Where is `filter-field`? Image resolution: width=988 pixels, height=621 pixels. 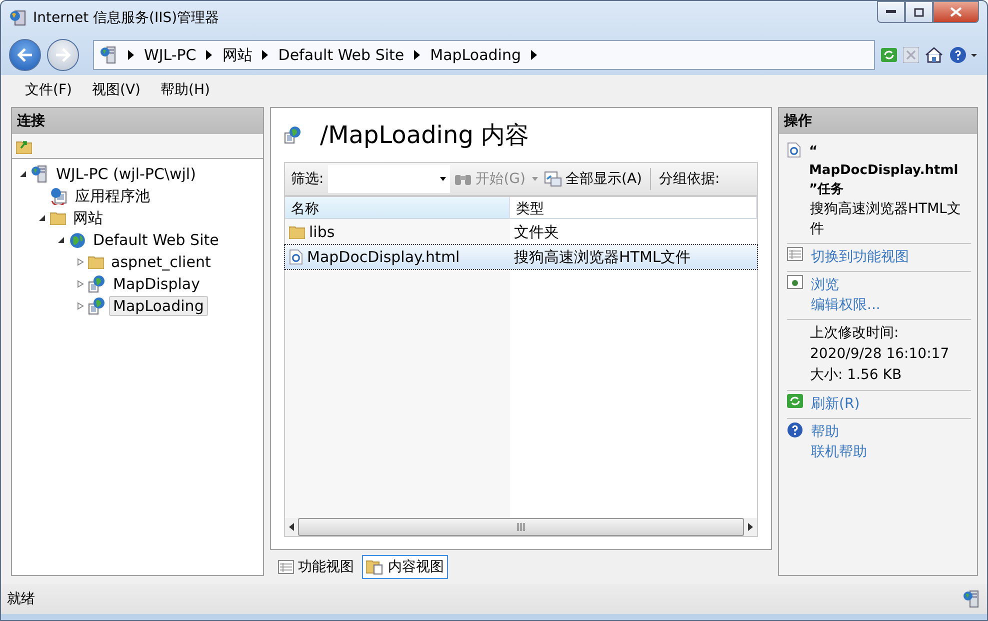
filter-field is located at coordinates (389, 179).